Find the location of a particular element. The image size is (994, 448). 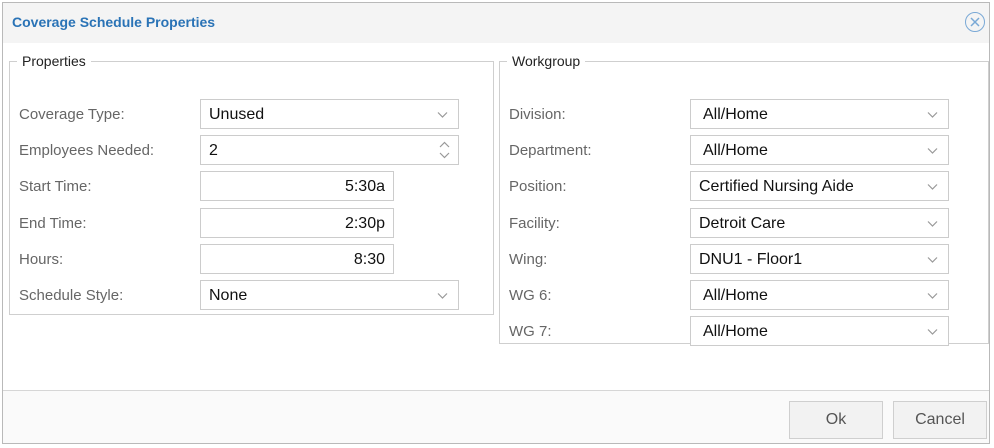

wing-select: DNU1 - Floor1 is located at coordinates (819, 259).